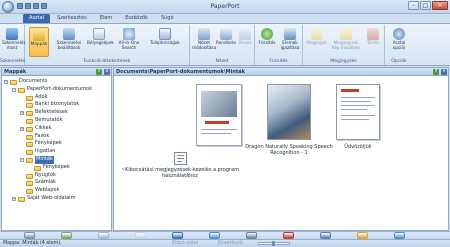 Image resolution: width=450 pixels, height=247 pixels. What do you see at coordinates (267, 34) in the screenshot?
I see `refresh-icon` at bounding box center [267, 34].